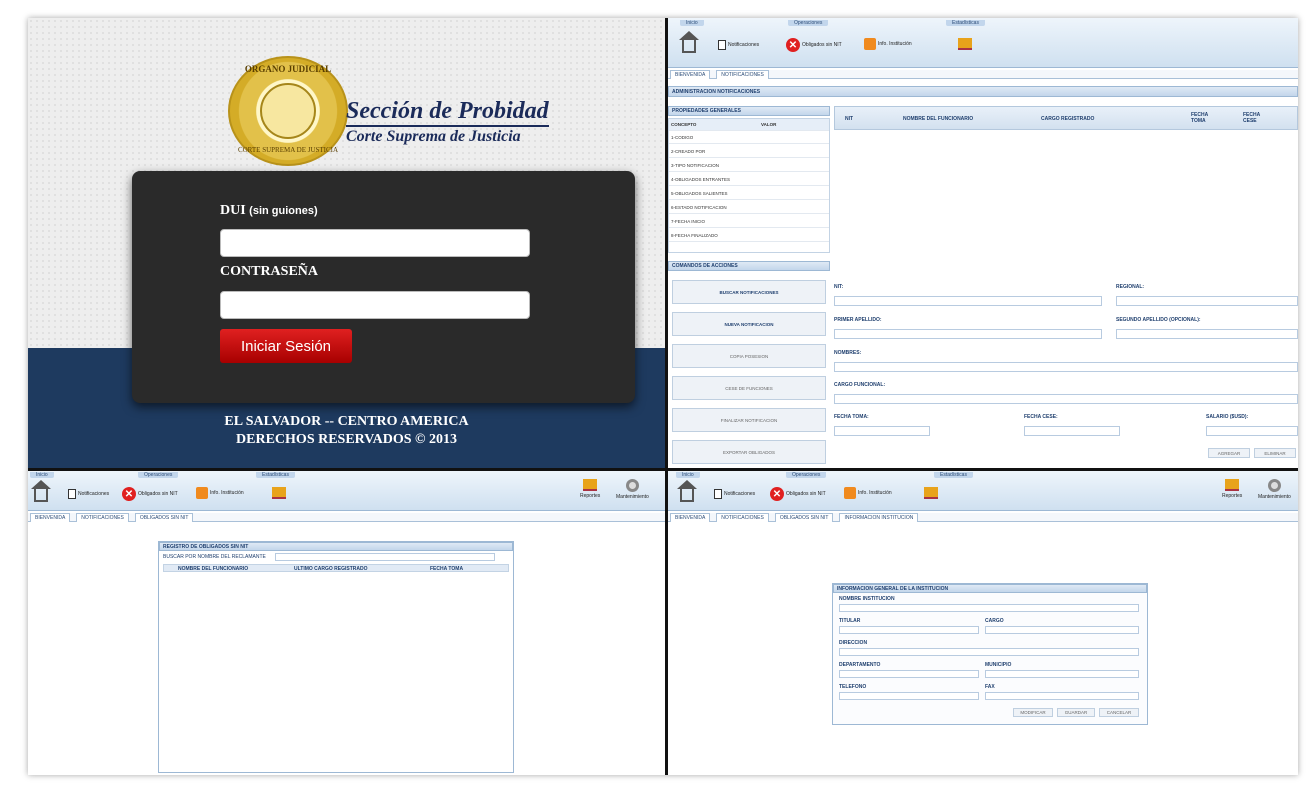  What do you see at coordinates (965, 23) in the screenshot?
I see `ribbon-group-estadisticas: Estadísticas` at bounding box center [965, 23].